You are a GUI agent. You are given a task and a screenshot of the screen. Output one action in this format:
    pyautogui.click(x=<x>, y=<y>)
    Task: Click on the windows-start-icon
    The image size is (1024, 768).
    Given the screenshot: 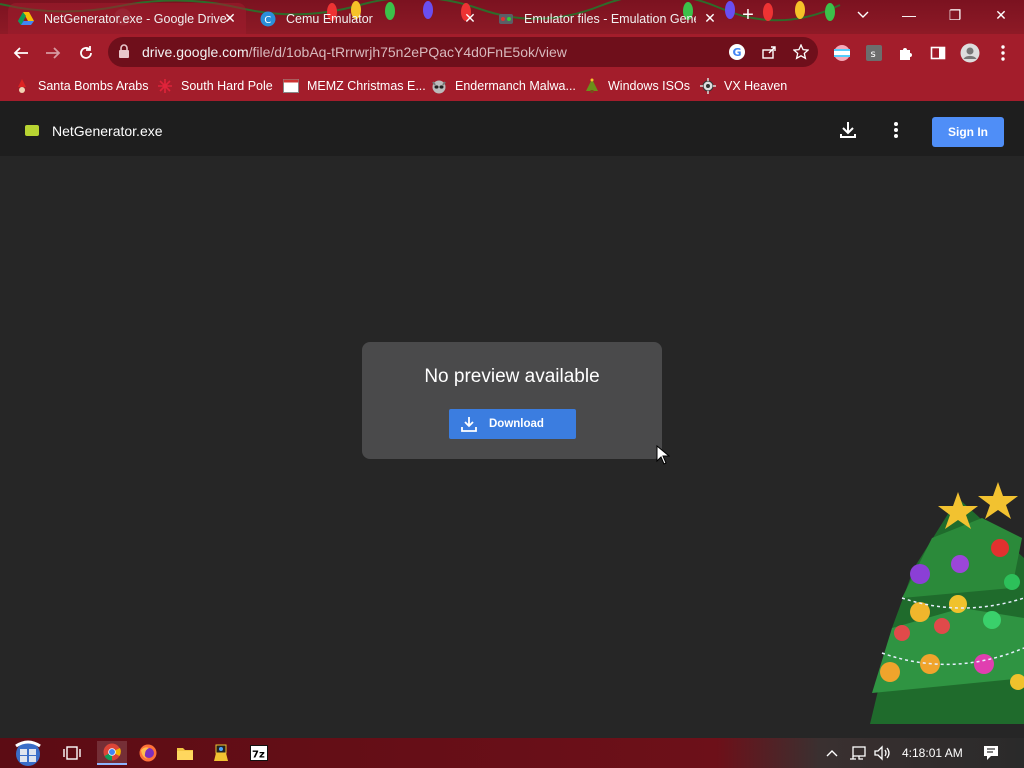 What is the action you would take?
    pyautogui.click(x=28, y=753)
    